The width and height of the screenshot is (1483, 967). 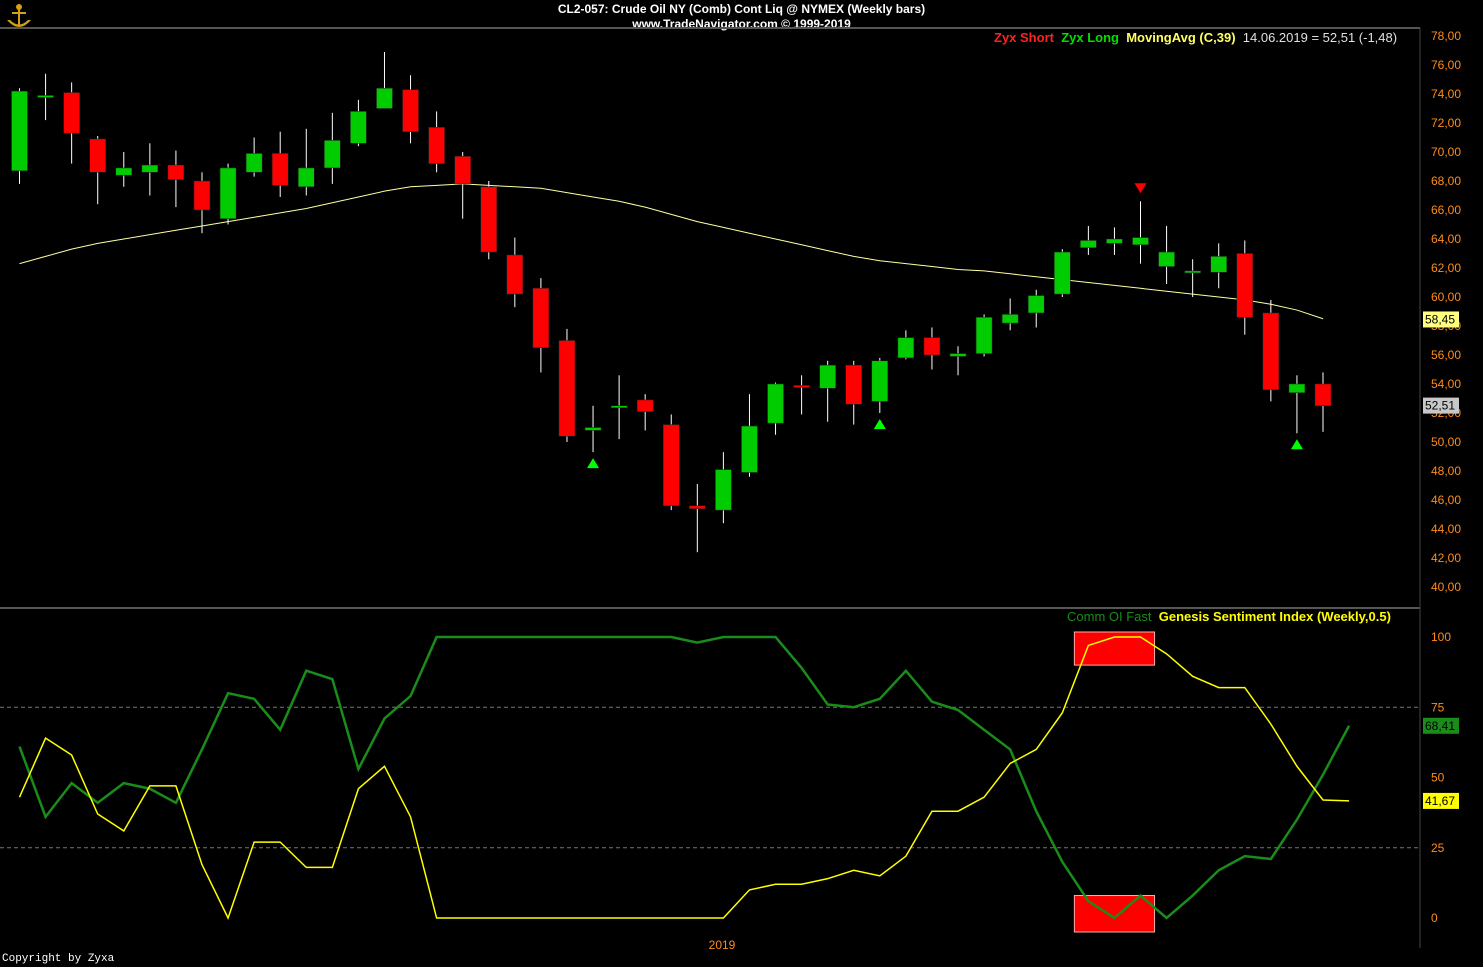 What do you see at coordinates (1440, 726) in the screenshot?
I see `comm-value-tag: 68,41` at bounding box center [1440, 726].